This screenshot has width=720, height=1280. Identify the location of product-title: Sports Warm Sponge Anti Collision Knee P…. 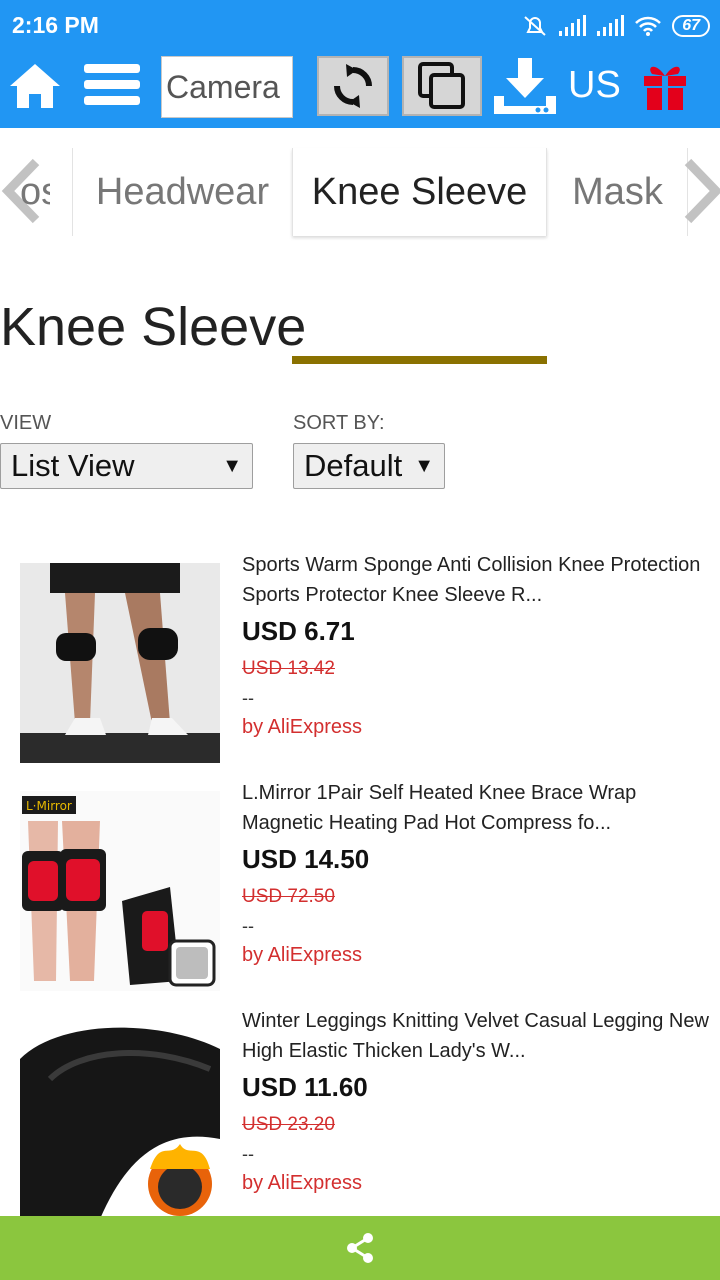
(481, 580).